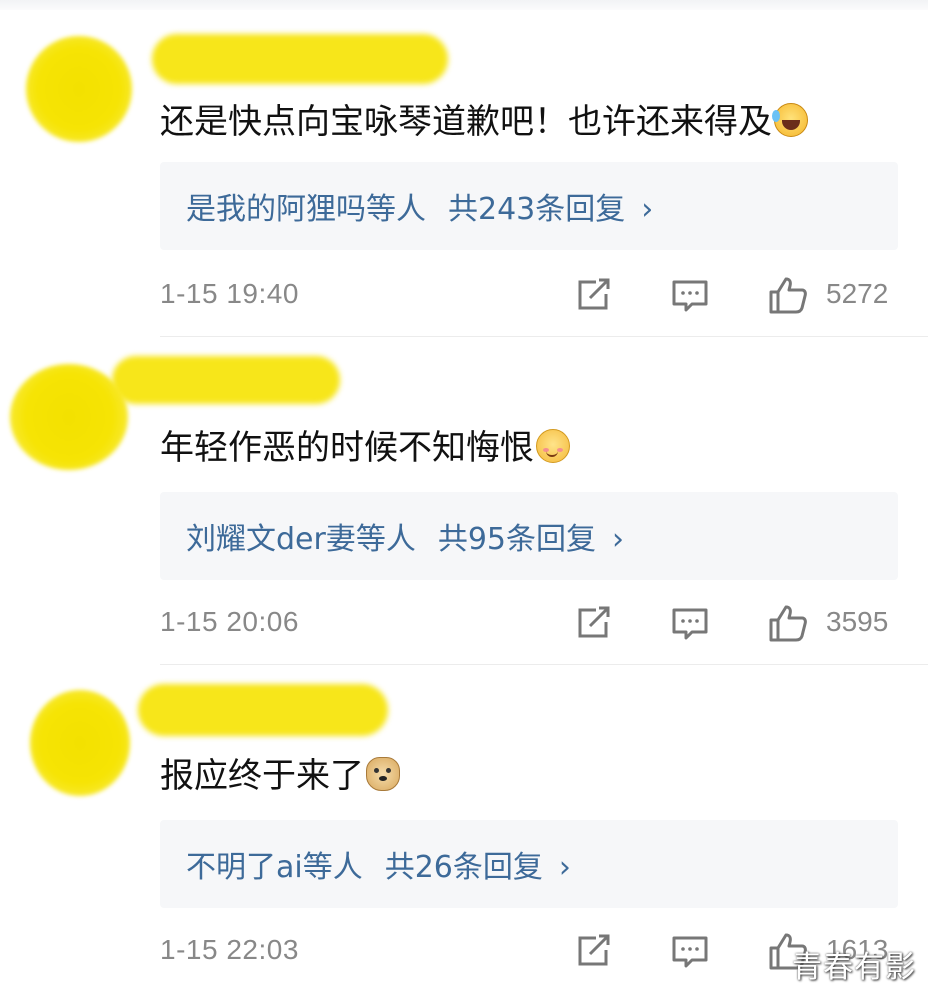 The width and height of the screenshot is (928, 1000). What do you see at coordinates (262, 776) in the screenshot?
I see `comment-body: 报应终于来了` at bounding box center [262, 776].